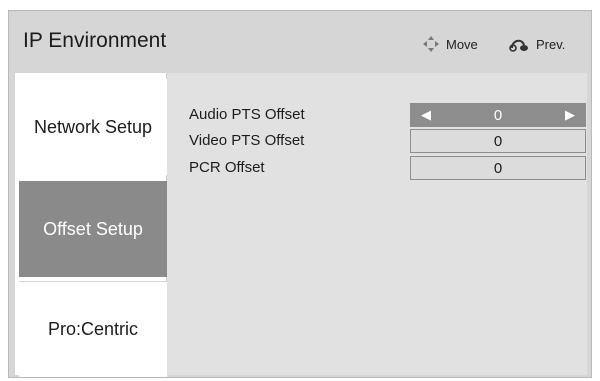  What do you see at coordinates (377, 141) in the screenshot?
I see `video-pts-offset-row: Video PTS Offset 0` at bounding box center [377, 141].